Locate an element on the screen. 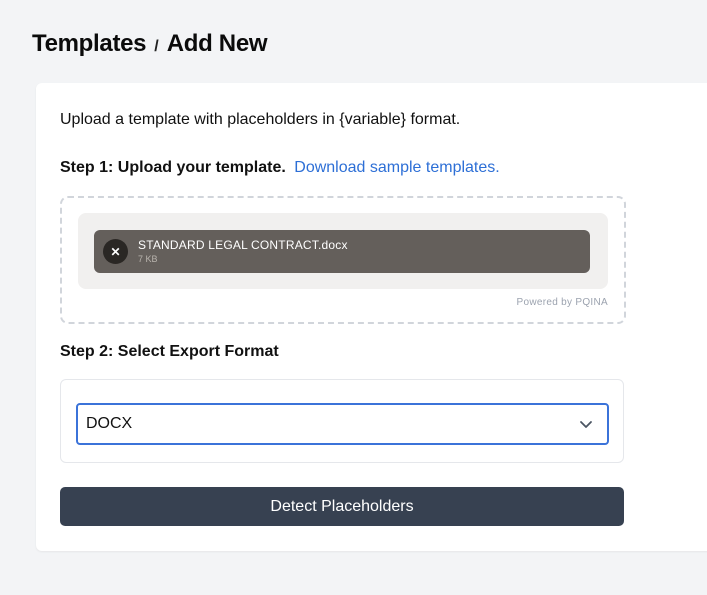  file-size: 7 KB is located at coordinates (148, 259).